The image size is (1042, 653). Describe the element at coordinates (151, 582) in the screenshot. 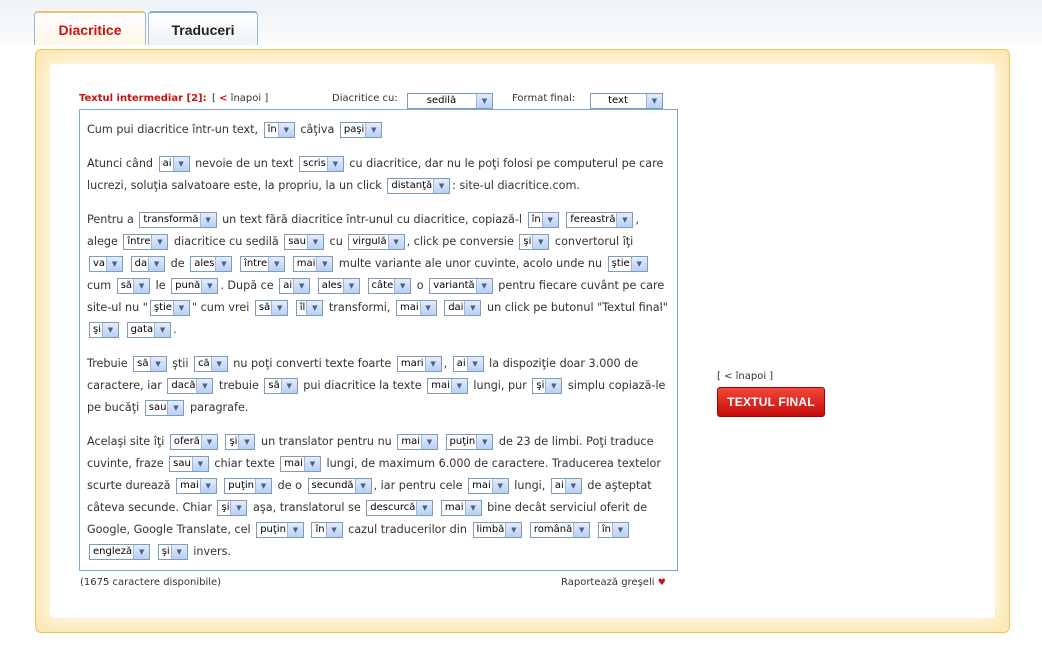

I see `chars-available: (1675 caractere disponibile)` at that location.